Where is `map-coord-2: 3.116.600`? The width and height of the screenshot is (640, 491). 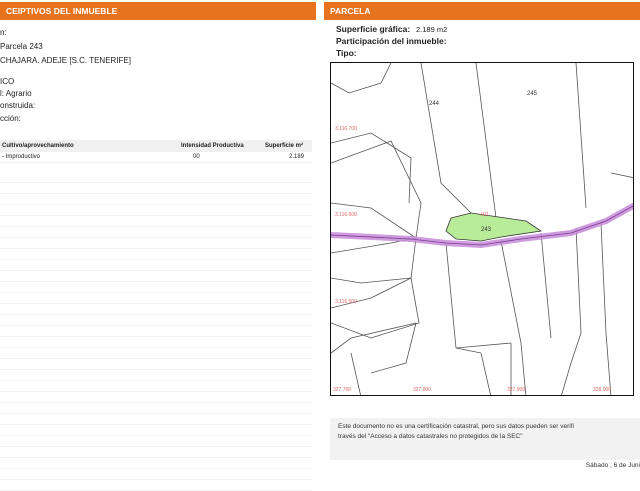
map-coord-2: 3.116.600 is located at coordinates (346, 215).